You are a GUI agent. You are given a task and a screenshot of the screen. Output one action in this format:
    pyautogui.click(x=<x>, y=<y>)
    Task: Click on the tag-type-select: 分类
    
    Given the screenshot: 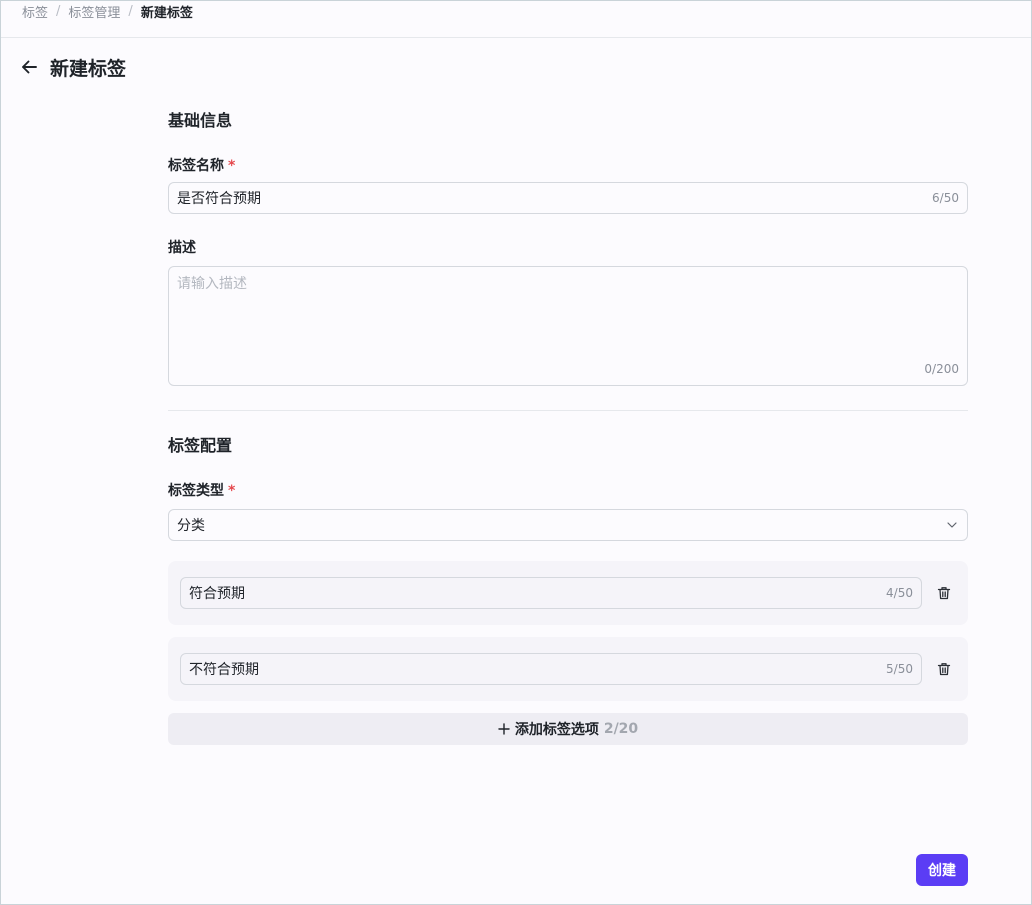 What is the action you would take?
    pyautogui.click(x=568, y=525)
    